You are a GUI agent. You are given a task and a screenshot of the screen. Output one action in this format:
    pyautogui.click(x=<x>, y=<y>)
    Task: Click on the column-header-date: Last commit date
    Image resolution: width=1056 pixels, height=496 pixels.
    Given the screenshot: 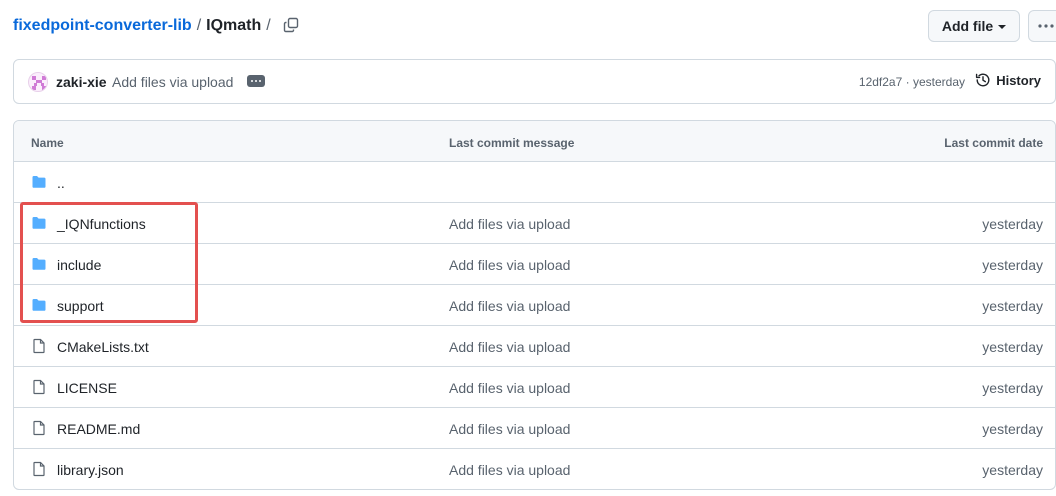 What is the action you would take?
    pyautogui.click(x=993, y=143)
    